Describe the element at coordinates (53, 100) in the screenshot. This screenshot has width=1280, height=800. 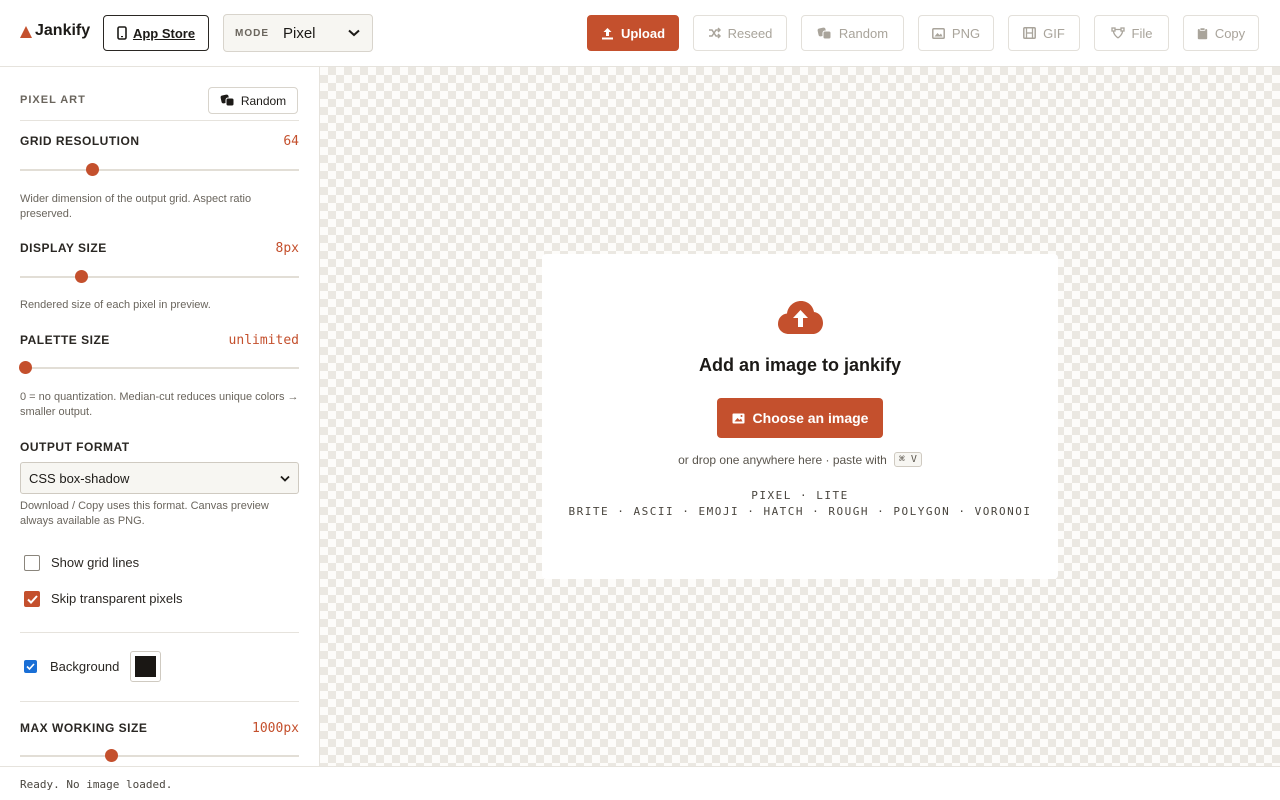
I see `section-title: PIXEL ART` at that location.